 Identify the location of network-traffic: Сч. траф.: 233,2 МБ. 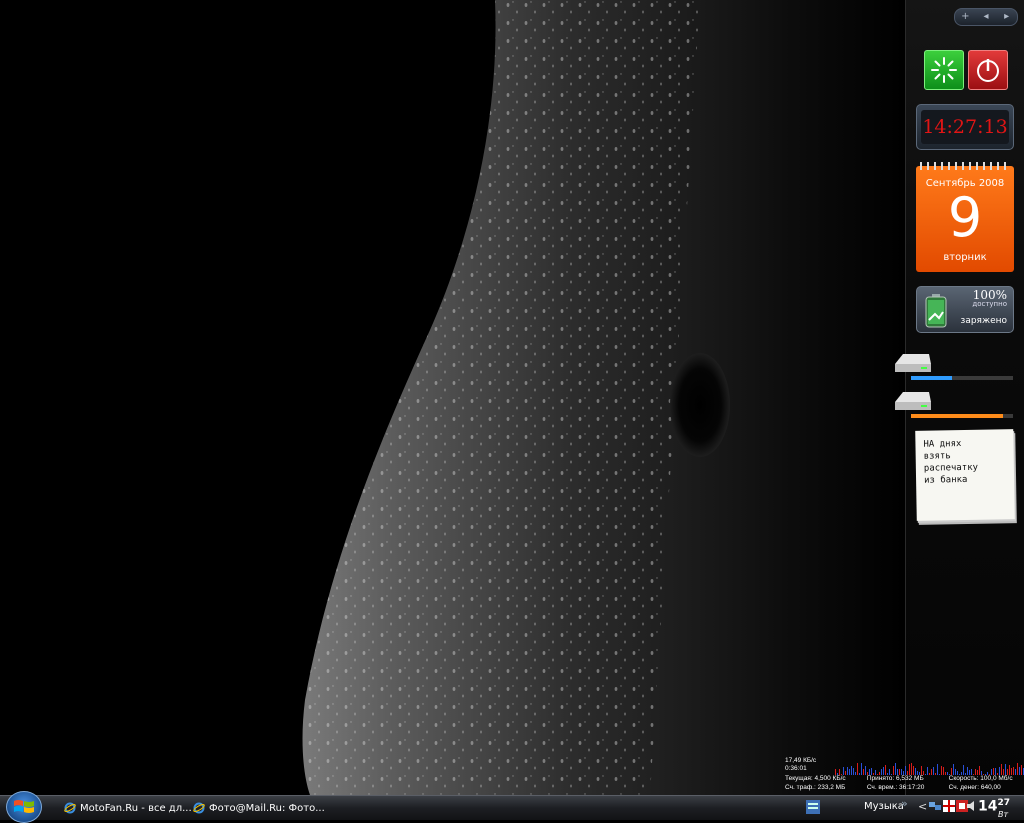
(815, 787).